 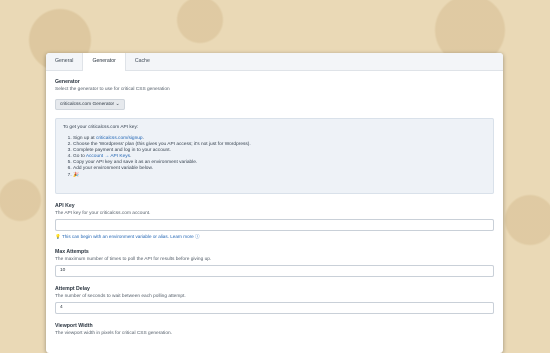 I want to click on signup-link: criticalcss.com/signup, so click(x=119, y=138).